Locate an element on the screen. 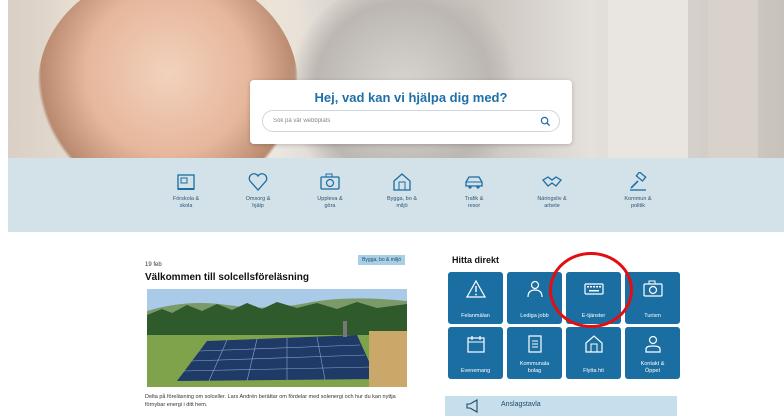 The height and width of the screenshot is (416, 784). tile-label: Kontakt & Öppet is located at coordinates (652, 367).